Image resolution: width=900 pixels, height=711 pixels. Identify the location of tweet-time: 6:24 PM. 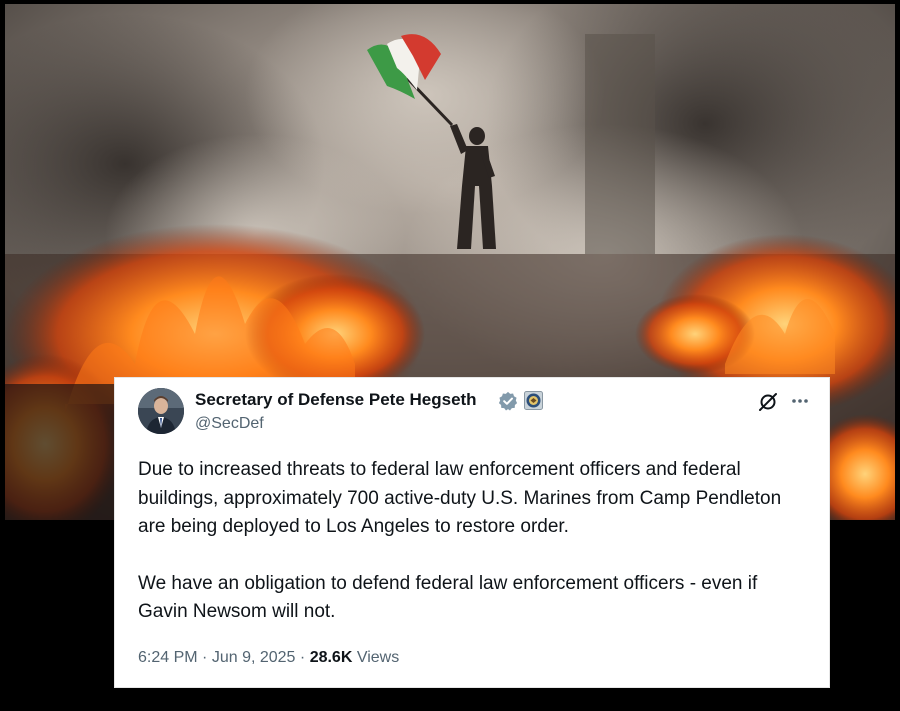
(168, 657).